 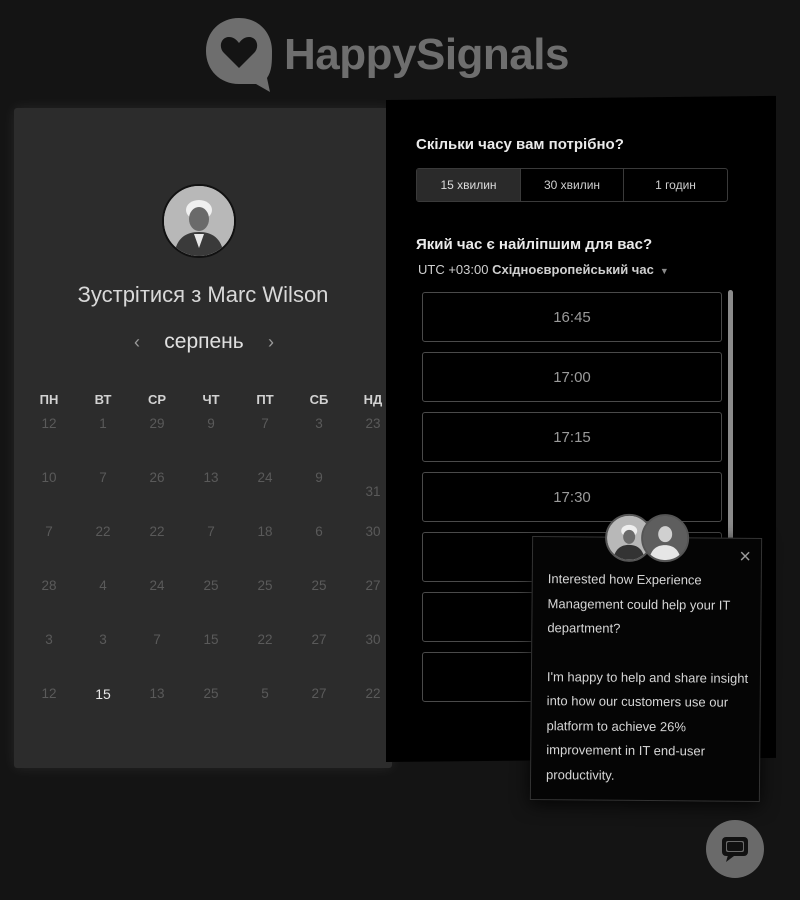 I want to click on month-navigation: ‹ серпень ›, so click(x=204, y=342).